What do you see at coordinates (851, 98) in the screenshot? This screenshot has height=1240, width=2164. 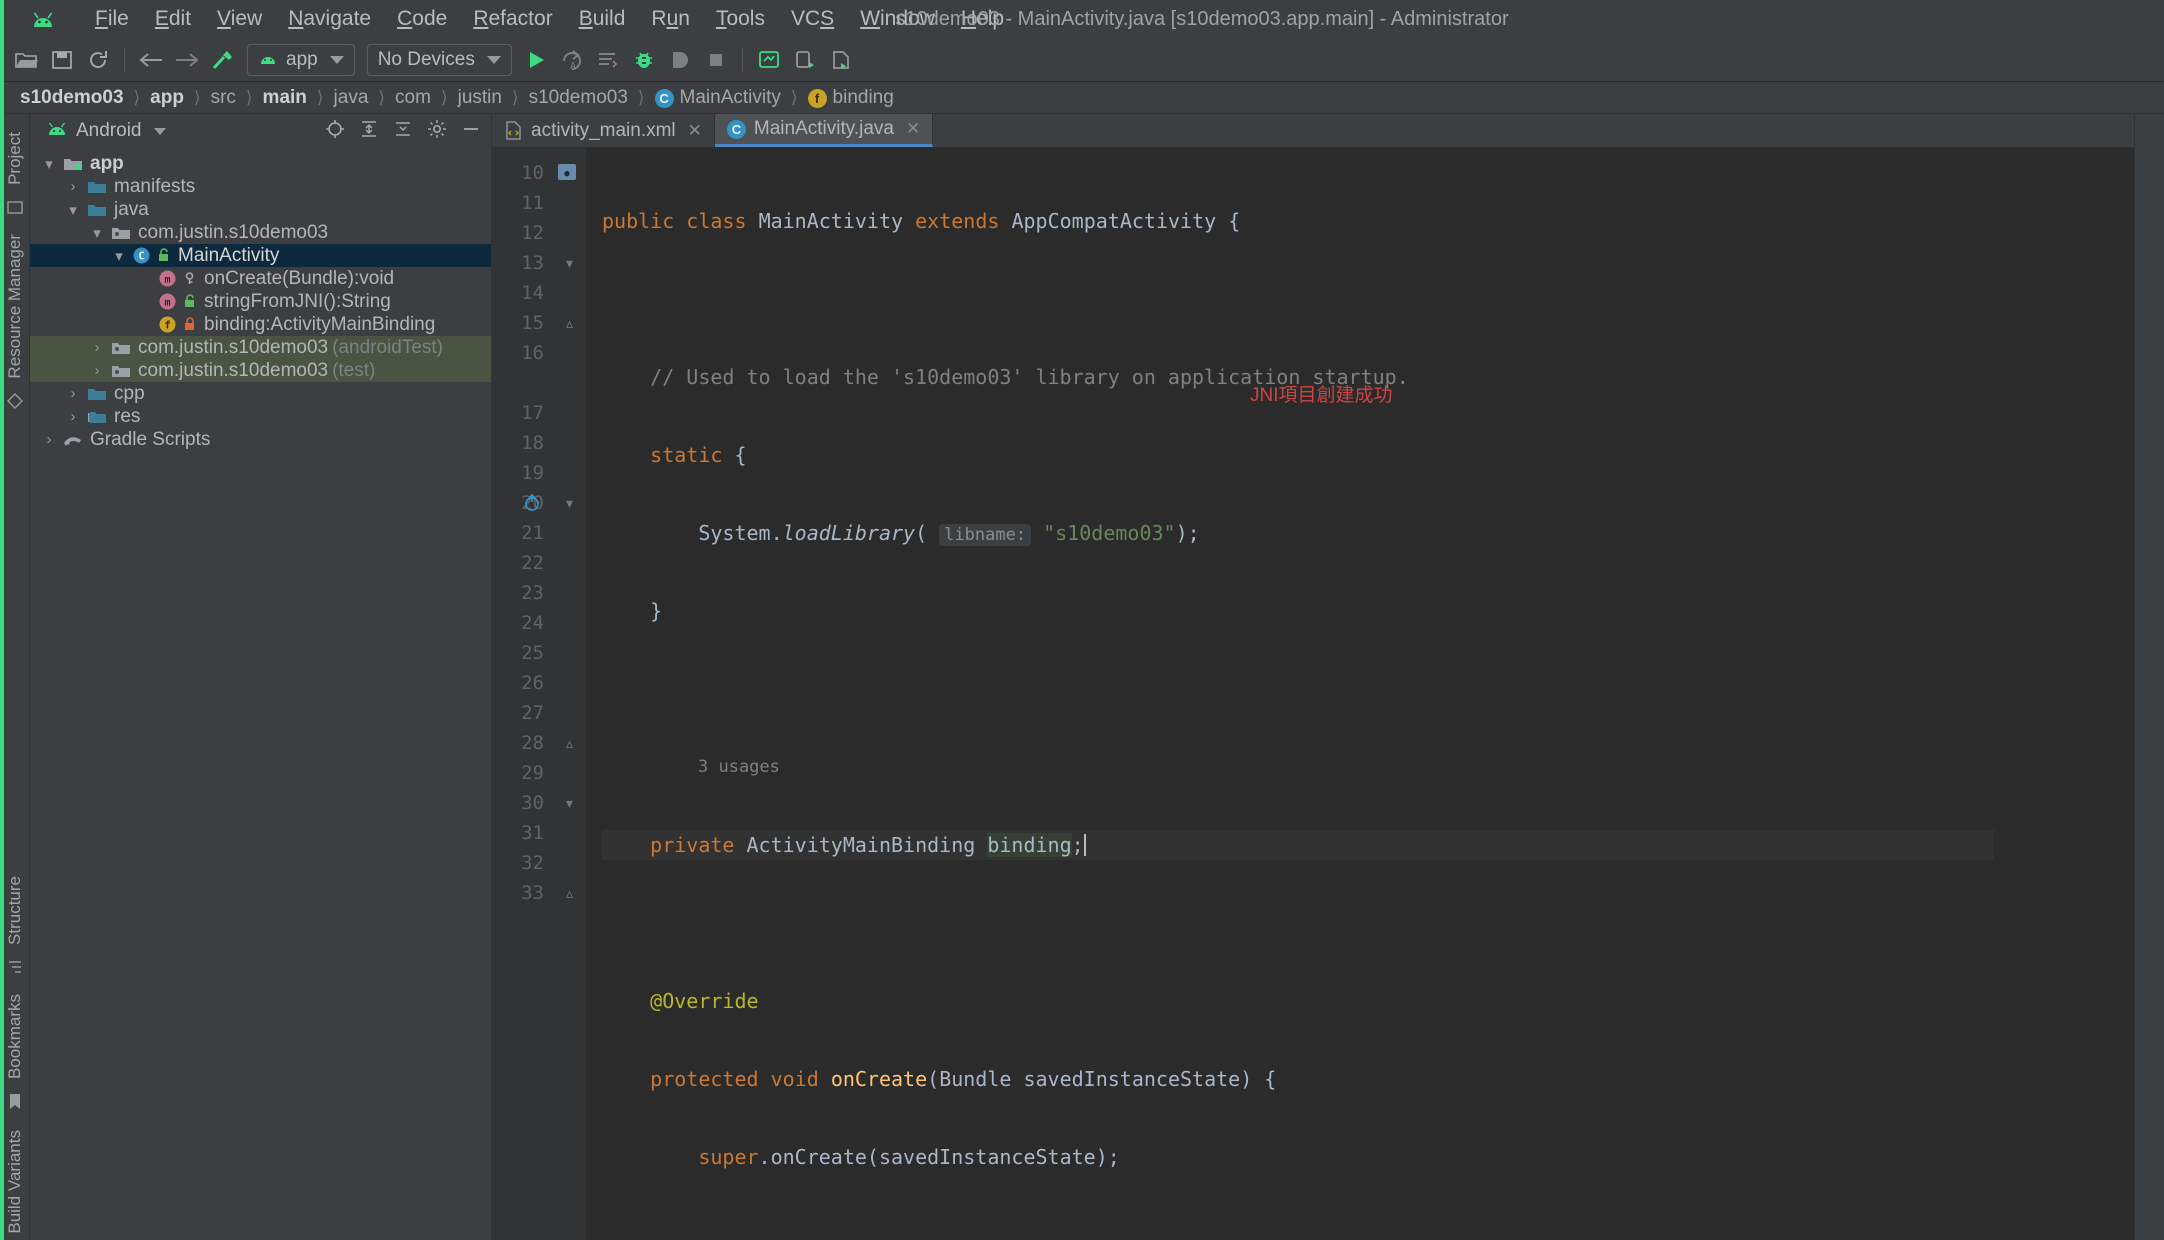 I see `breadcrumb-item-9: f binding` at bounding box center [851, 98].